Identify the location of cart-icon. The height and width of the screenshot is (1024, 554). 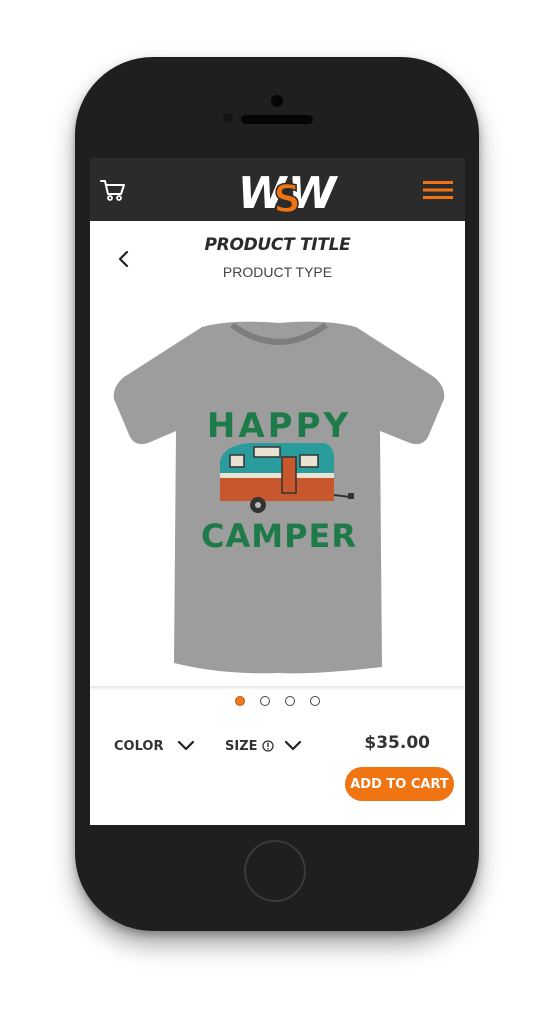
(113, 190).